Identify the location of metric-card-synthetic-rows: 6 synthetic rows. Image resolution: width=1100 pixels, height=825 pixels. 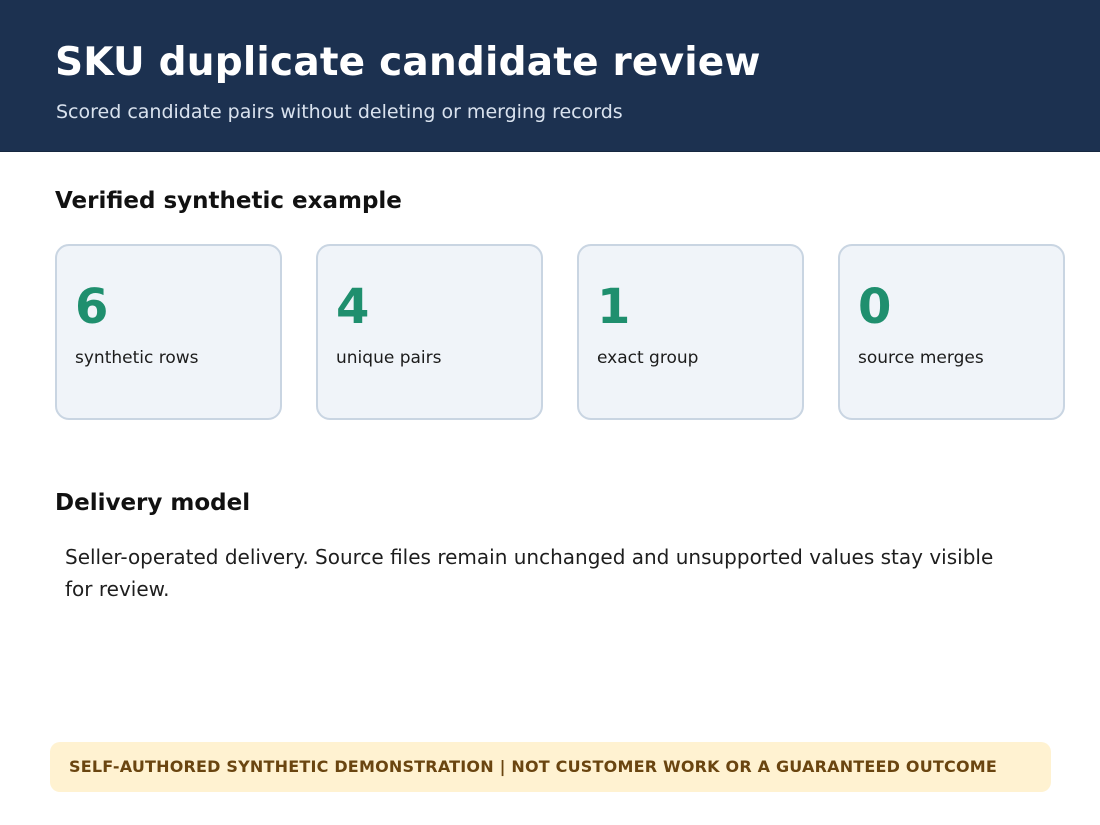
(168, 332).